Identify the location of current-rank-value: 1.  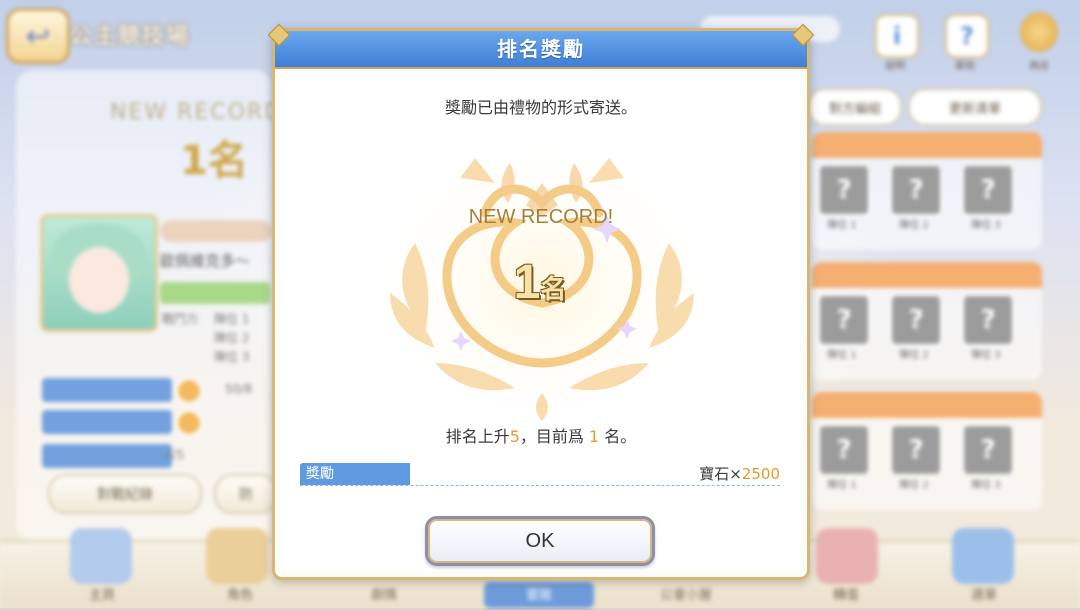
(594, 436).